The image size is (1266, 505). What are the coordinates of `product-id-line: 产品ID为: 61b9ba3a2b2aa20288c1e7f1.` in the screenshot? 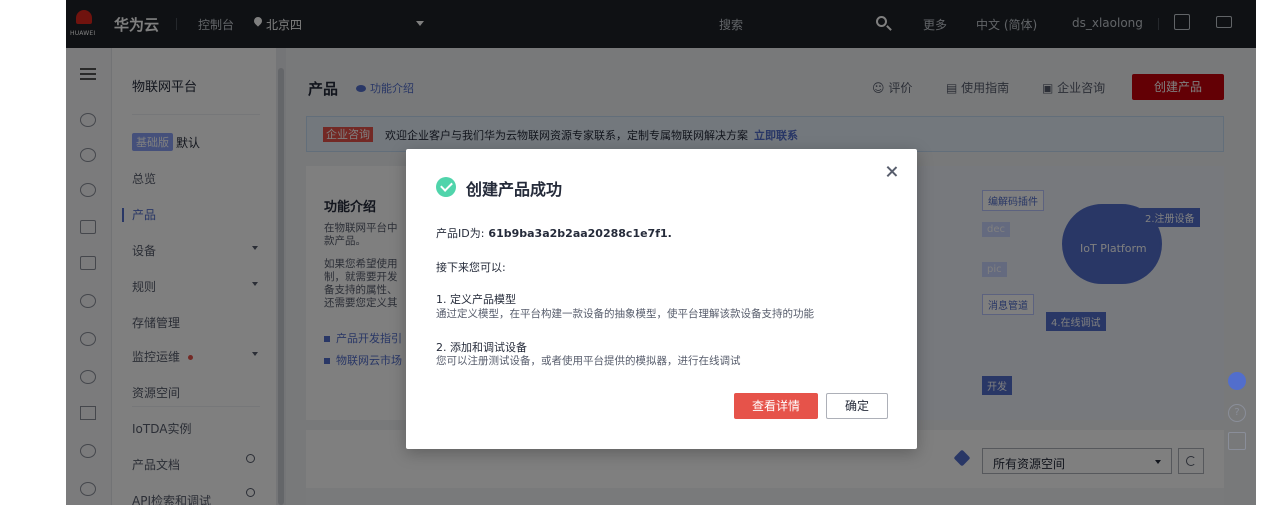 It's located at (554, 233).